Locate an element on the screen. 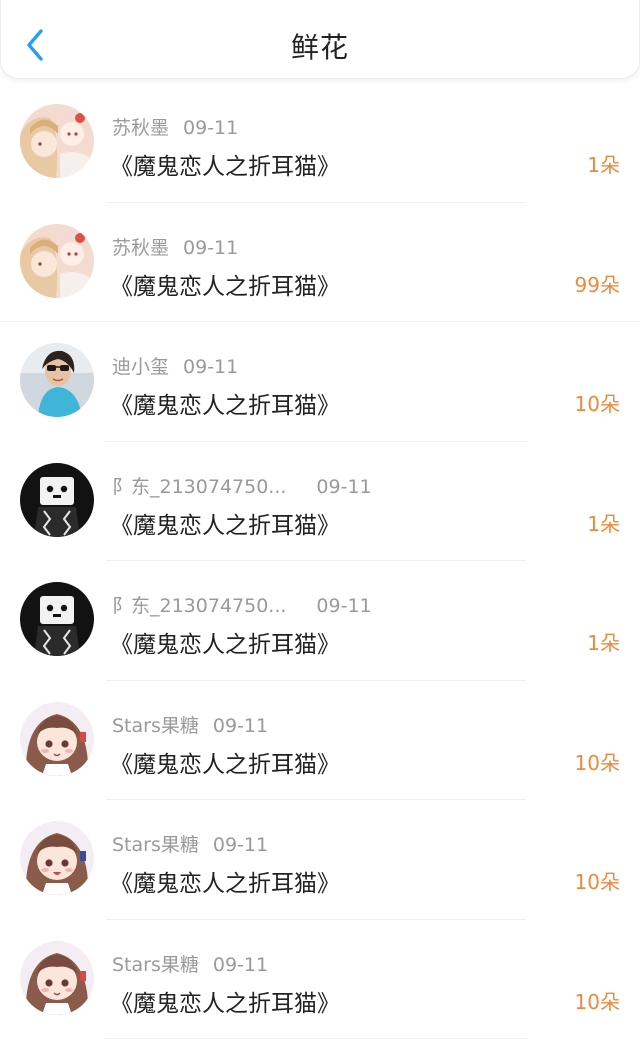  selfie-avatar is located at coordinates (57, 380).